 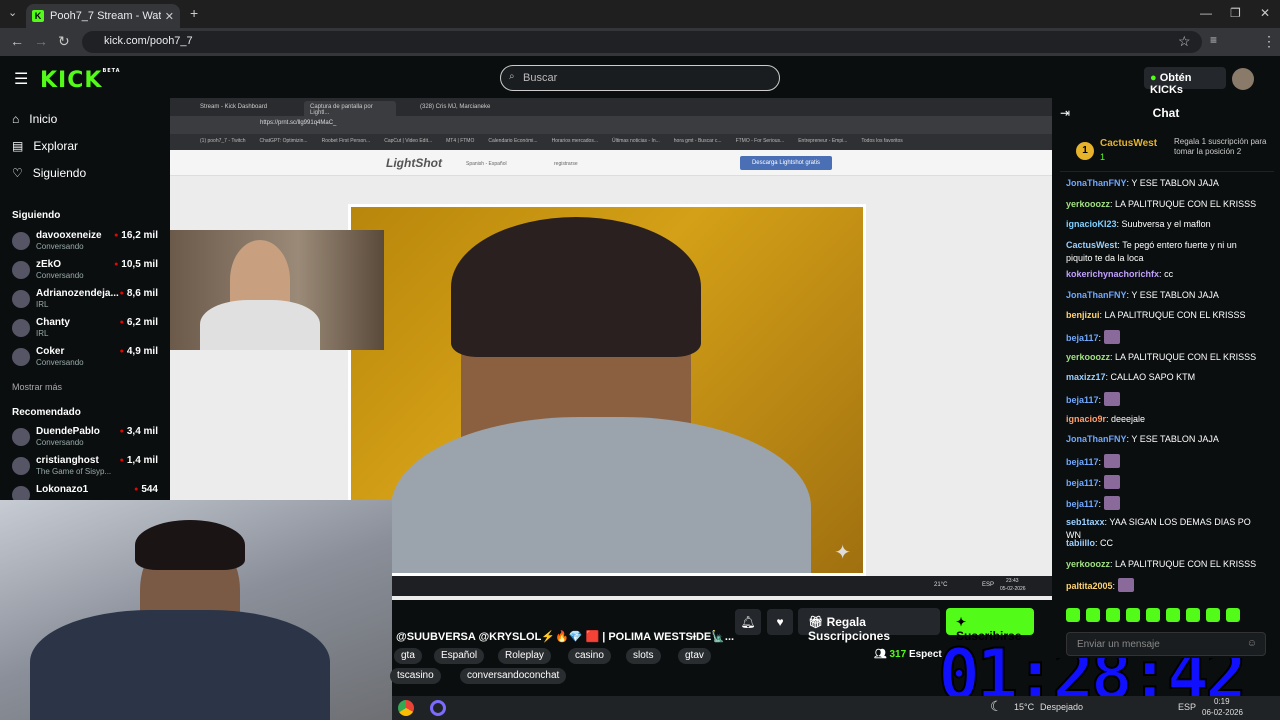 I want to click on tag-chip: Español, so click(x=459, y=656).